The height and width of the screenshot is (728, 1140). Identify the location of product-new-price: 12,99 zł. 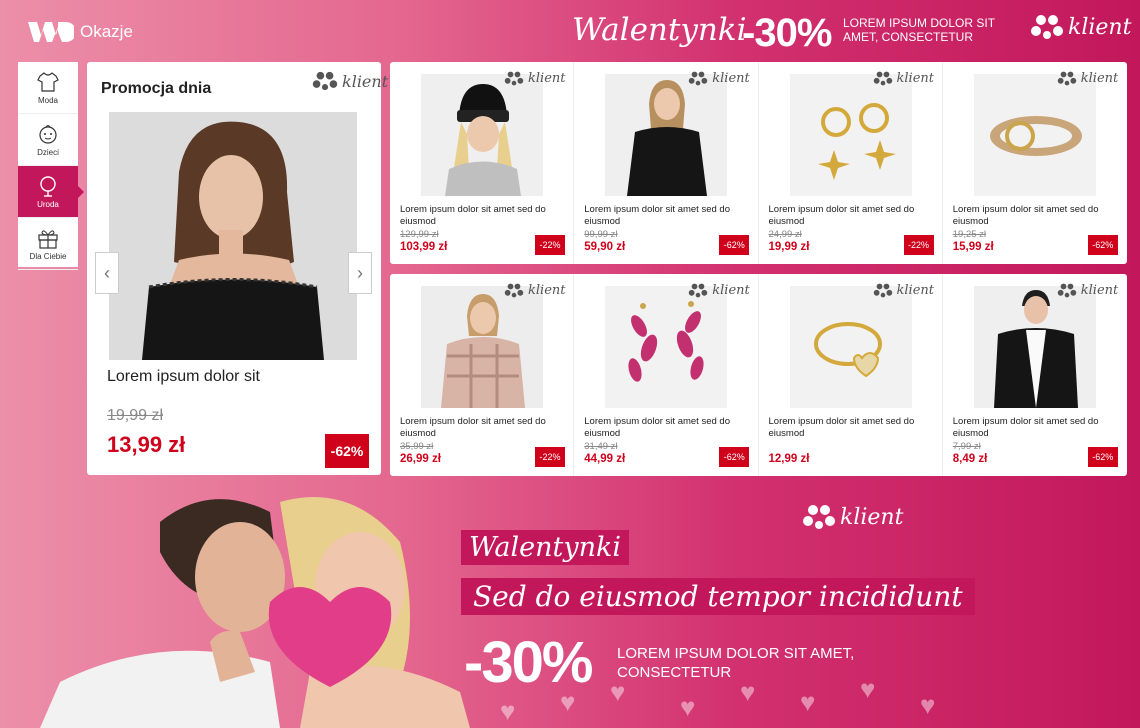
(789, 459).